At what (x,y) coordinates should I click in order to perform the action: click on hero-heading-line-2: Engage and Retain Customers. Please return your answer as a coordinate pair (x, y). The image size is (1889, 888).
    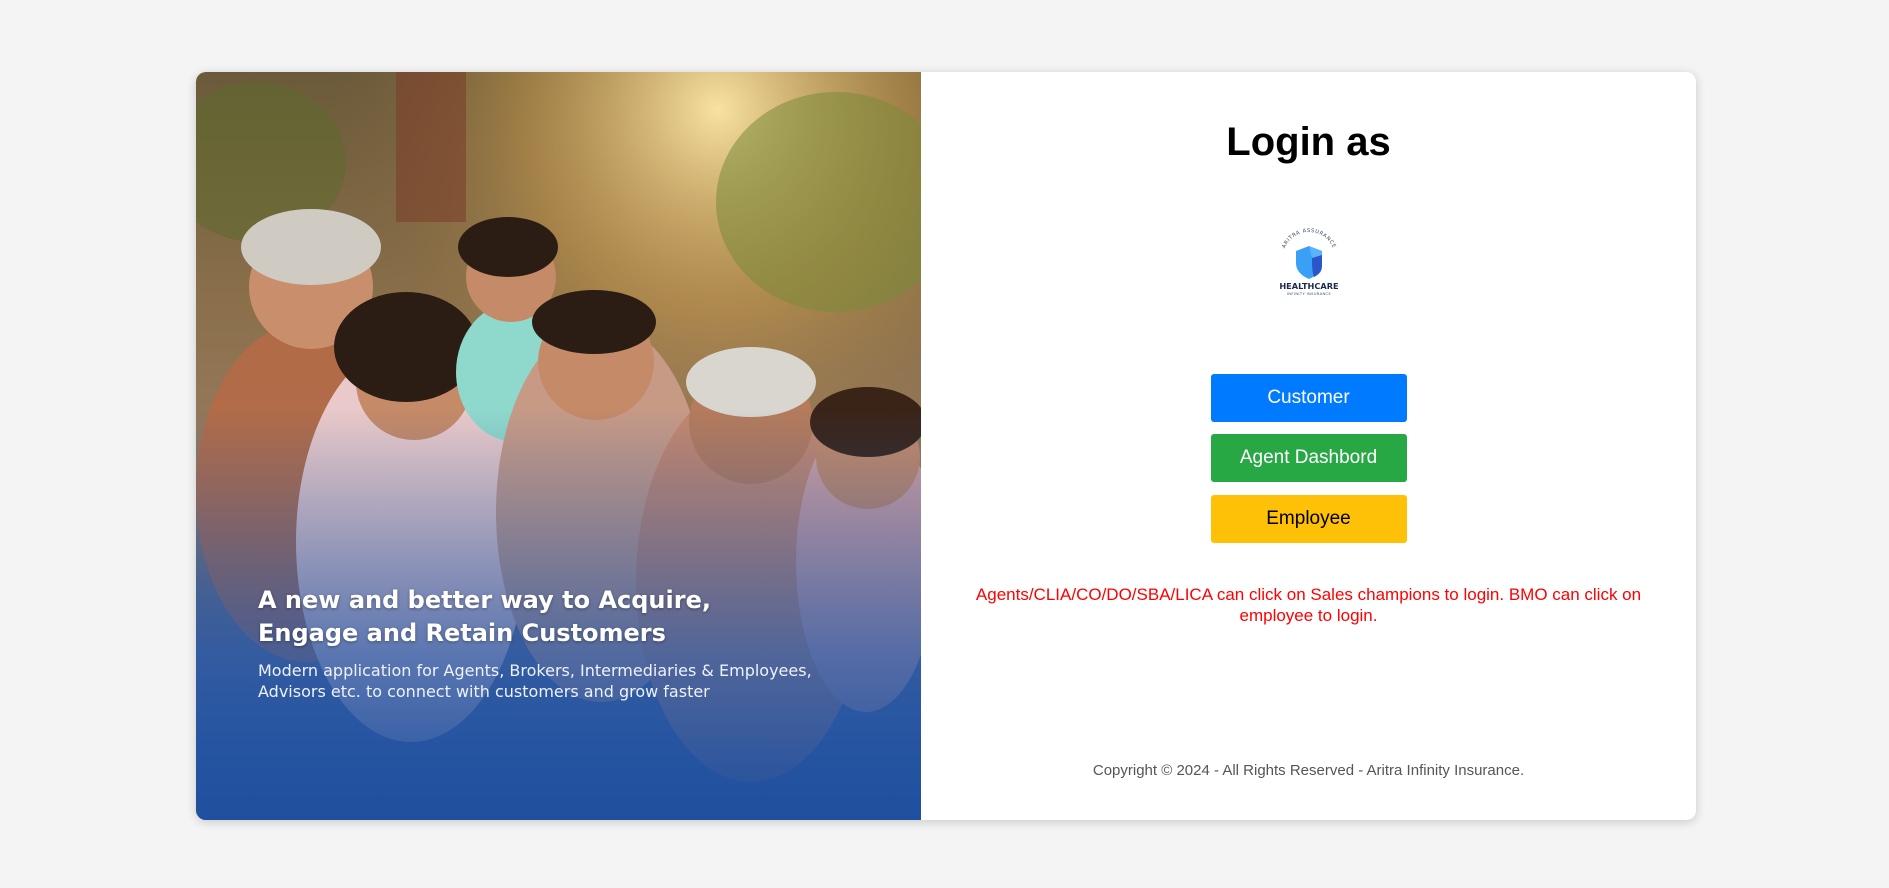
    Looking at the image, I should click on (462, 633).